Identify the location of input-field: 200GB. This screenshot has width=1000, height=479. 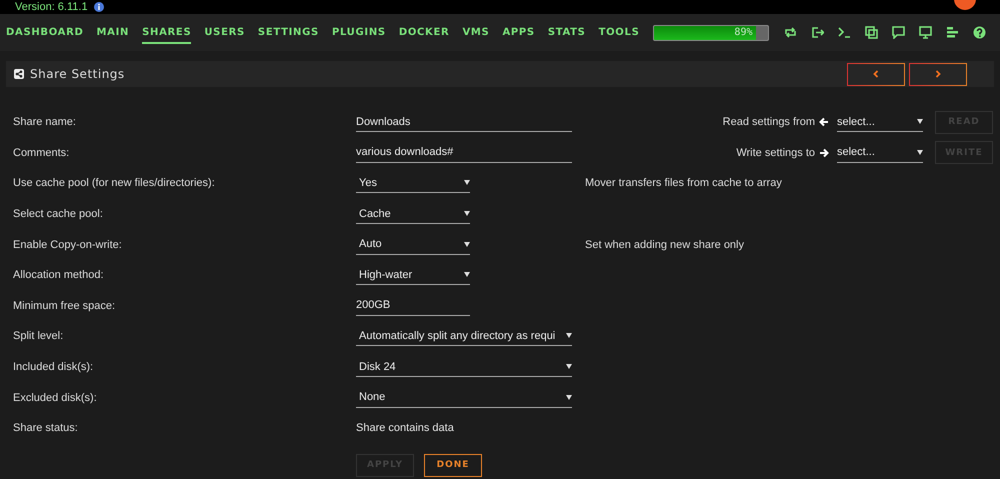
(413, 306).